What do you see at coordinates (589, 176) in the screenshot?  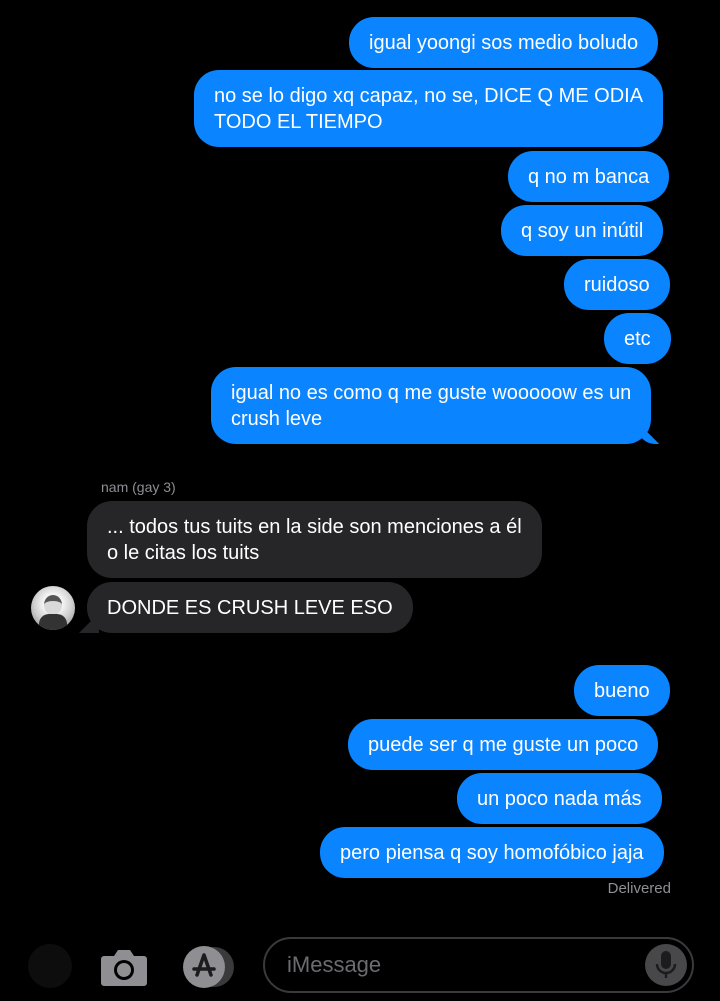 I see `outgoing-message: q no m banca` at bounding box center [589, 176].